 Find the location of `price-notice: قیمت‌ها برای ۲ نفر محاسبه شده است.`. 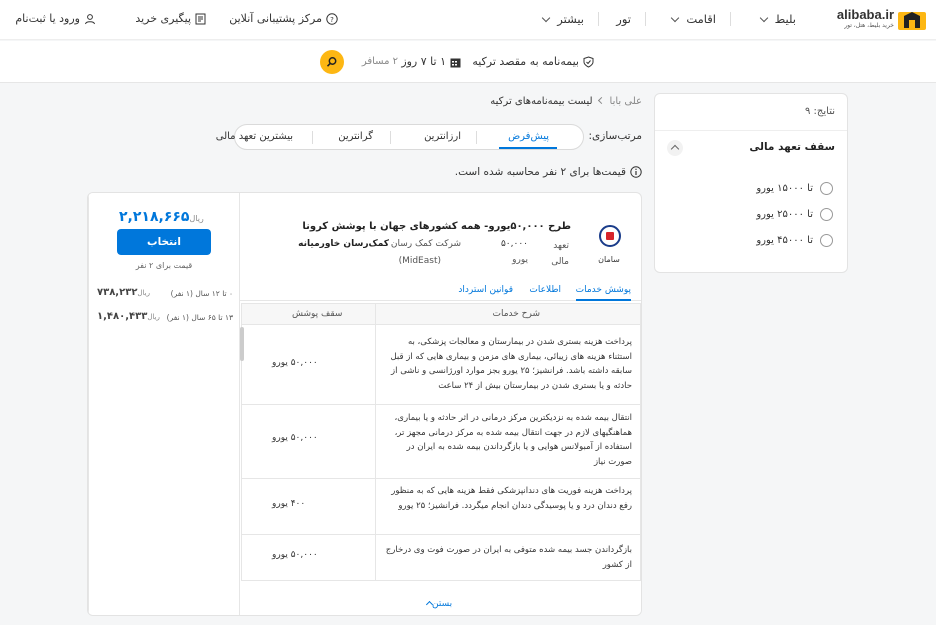

price-notice: قیمت‌ها برای ۲ نفر محاسبه شده است. is located at coordinates (548, 172).